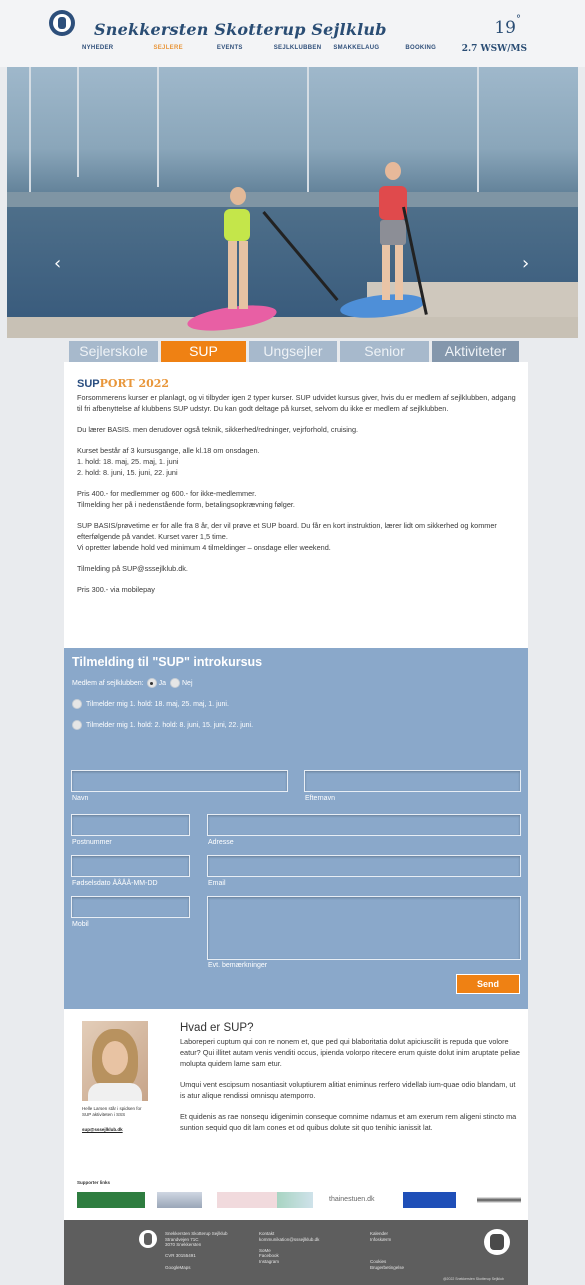 This screenshot has width=585, height=1285. I want to click on tab-sejlerskole: Sejlerskole, so click(113, 351).